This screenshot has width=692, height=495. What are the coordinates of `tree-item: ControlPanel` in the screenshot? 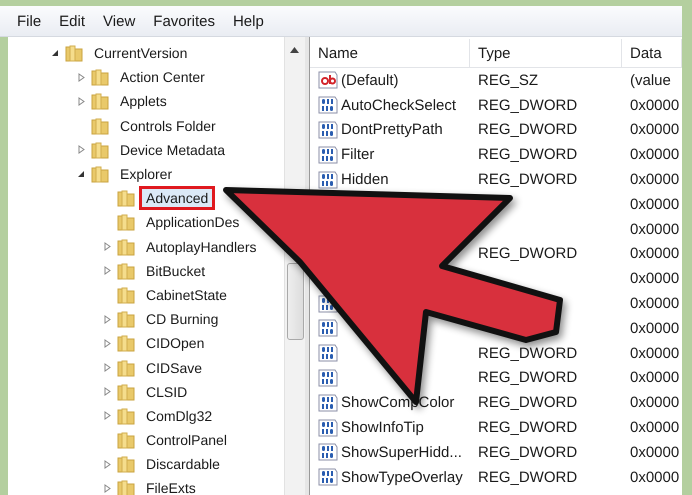 It's located at (186, 440).